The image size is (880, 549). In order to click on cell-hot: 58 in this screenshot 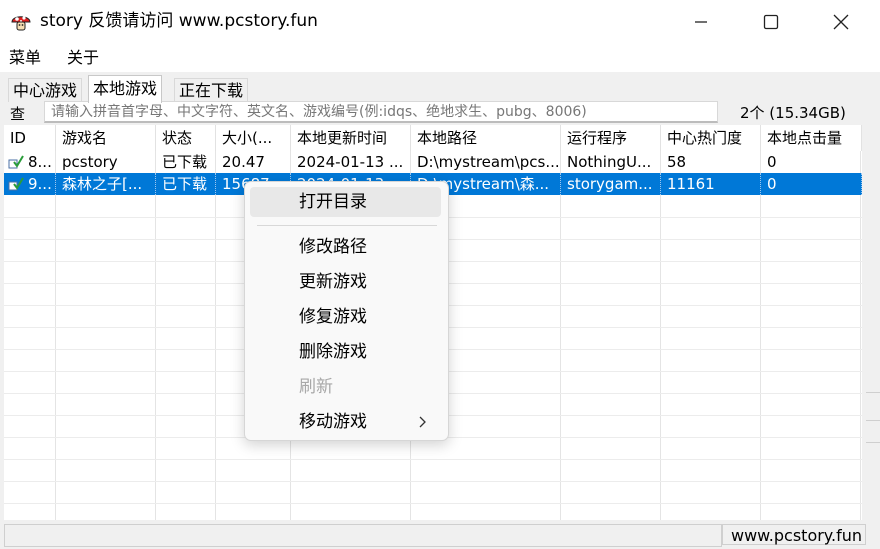, I will do `click(677, 162)`.